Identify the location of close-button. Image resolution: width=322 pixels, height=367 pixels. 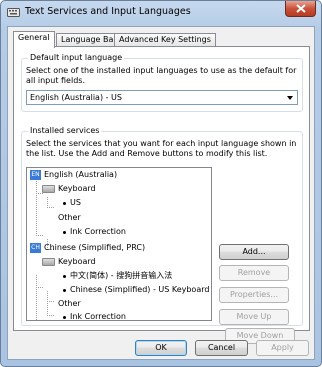
(300, 9).